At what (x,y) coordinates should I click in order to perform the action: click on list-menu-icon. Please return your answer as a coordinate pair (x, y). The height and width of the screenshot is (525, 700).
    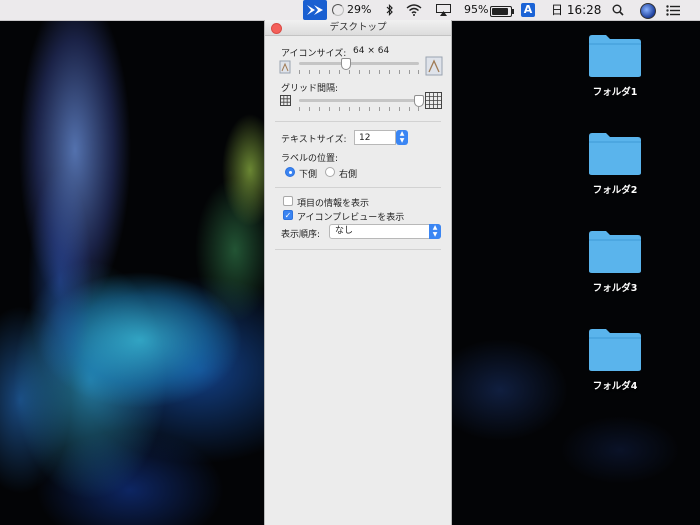
    Looking at the image, I should click on (673, 10).